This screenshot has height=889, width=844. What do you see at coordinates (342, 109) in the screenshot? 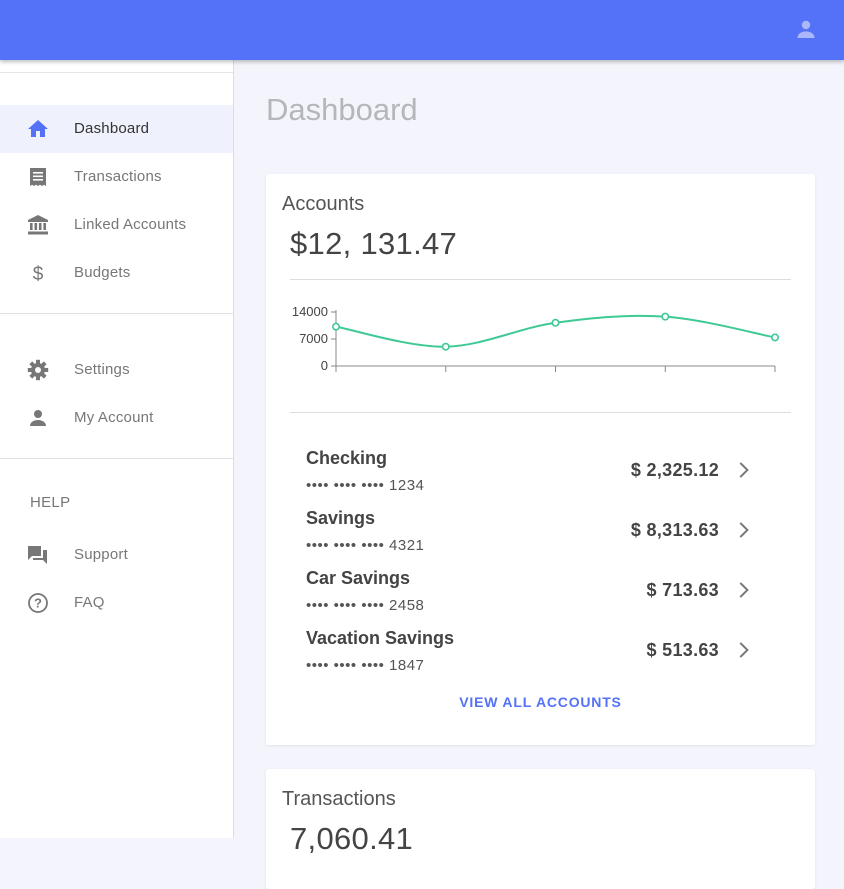
I see `page-title: Dashboard` at bounding box center [342, 109].